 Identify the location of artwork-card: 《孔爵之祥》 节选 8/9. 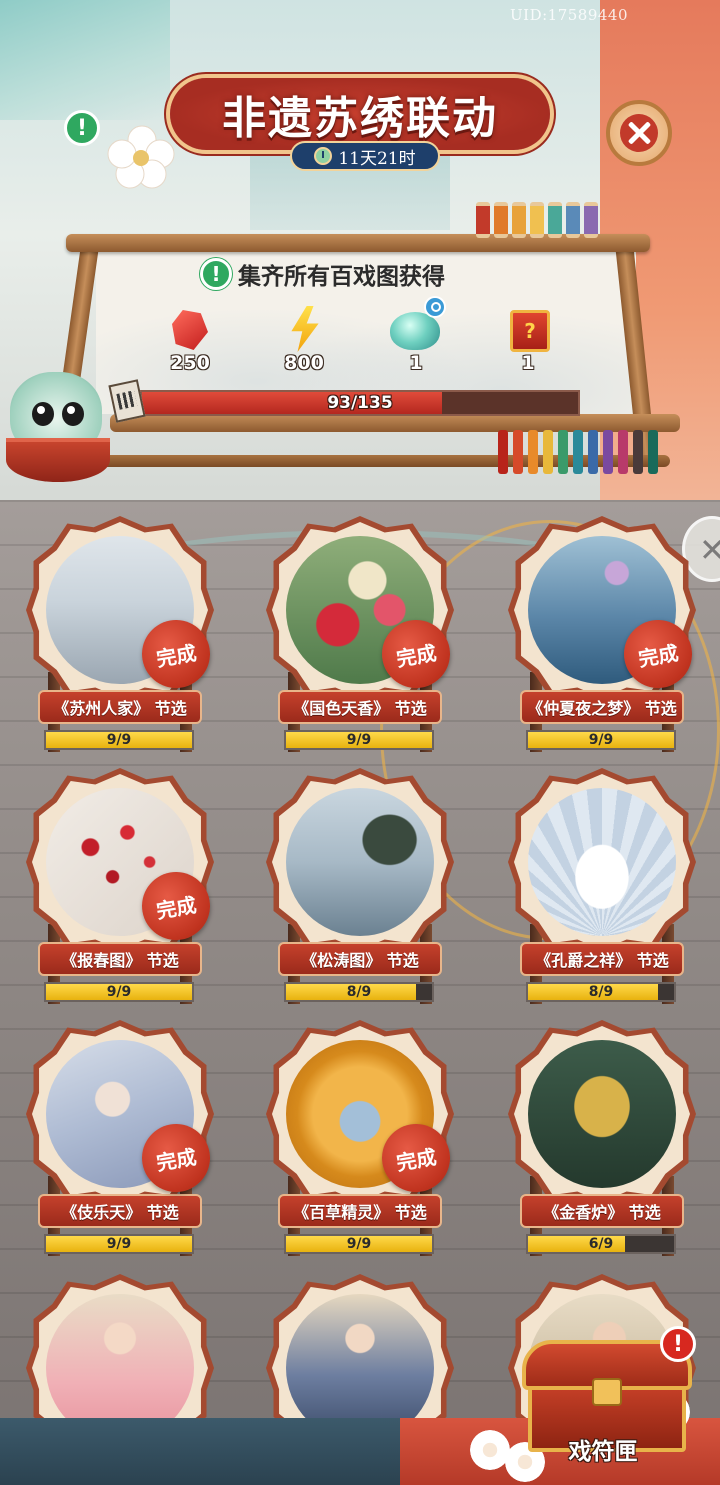
(602, 886).